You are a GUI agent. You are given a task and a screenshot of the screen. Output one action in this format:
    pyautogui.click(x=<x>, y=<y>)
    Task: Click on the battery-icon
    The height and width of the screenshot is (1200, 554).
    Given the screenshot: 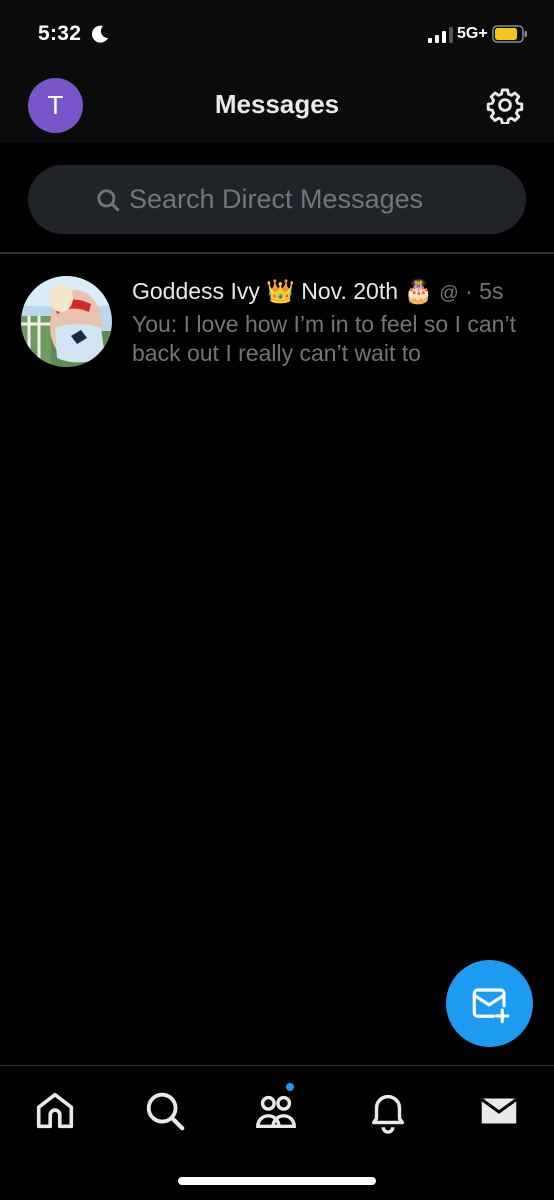 What is the action you would take?
    pyautogui.click(x=509, y=34)
    